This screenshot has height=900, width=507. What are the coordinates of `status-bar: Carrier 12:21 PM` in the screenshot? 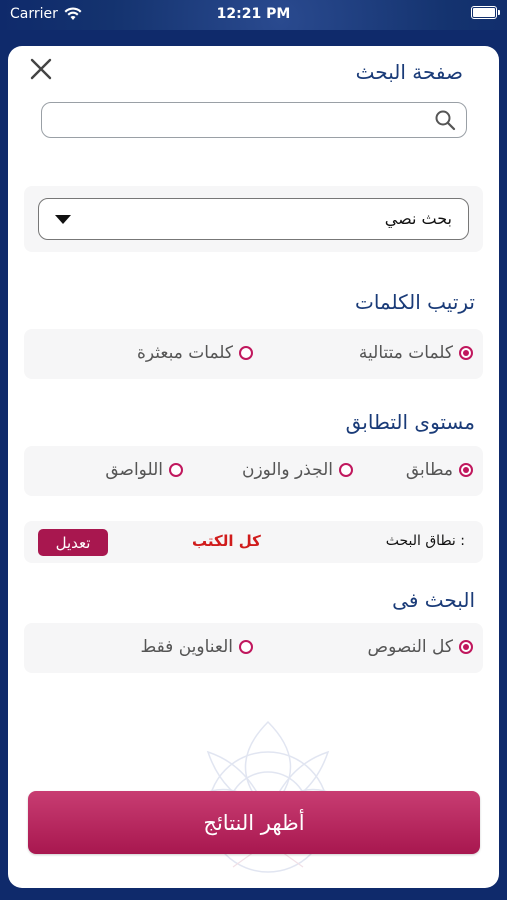 It's located at (253, 15).